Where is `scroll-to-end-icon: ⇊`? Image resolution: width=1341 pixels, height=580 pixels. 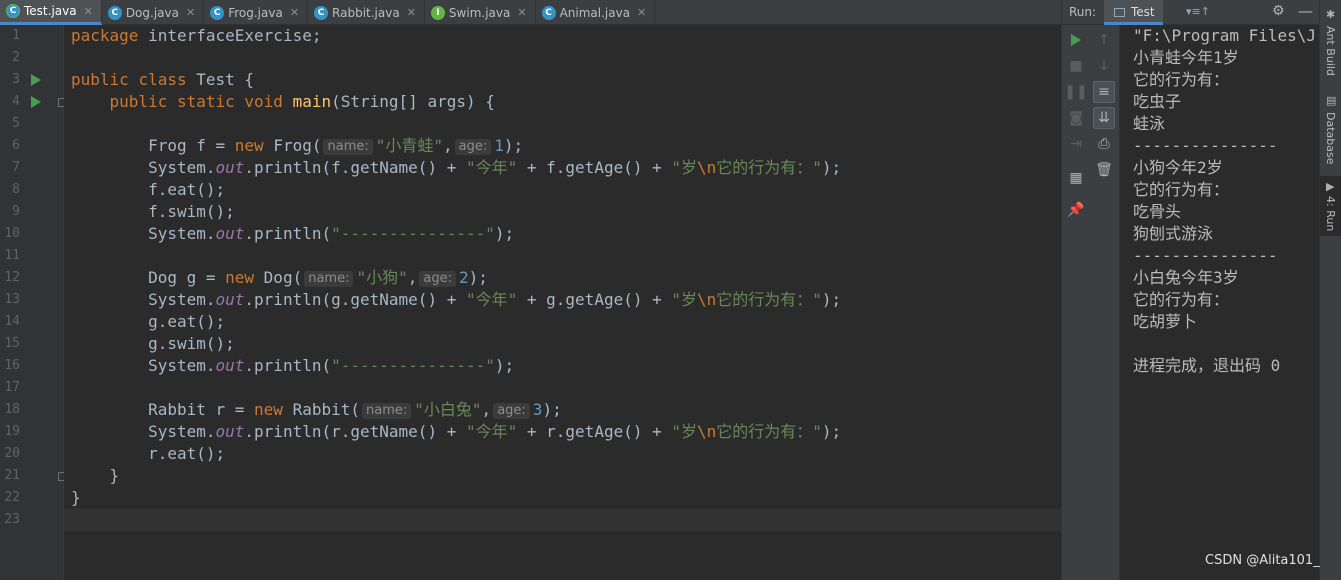 scroll-to-end-icon: ⇊ is located at coordinates (1104, 118).